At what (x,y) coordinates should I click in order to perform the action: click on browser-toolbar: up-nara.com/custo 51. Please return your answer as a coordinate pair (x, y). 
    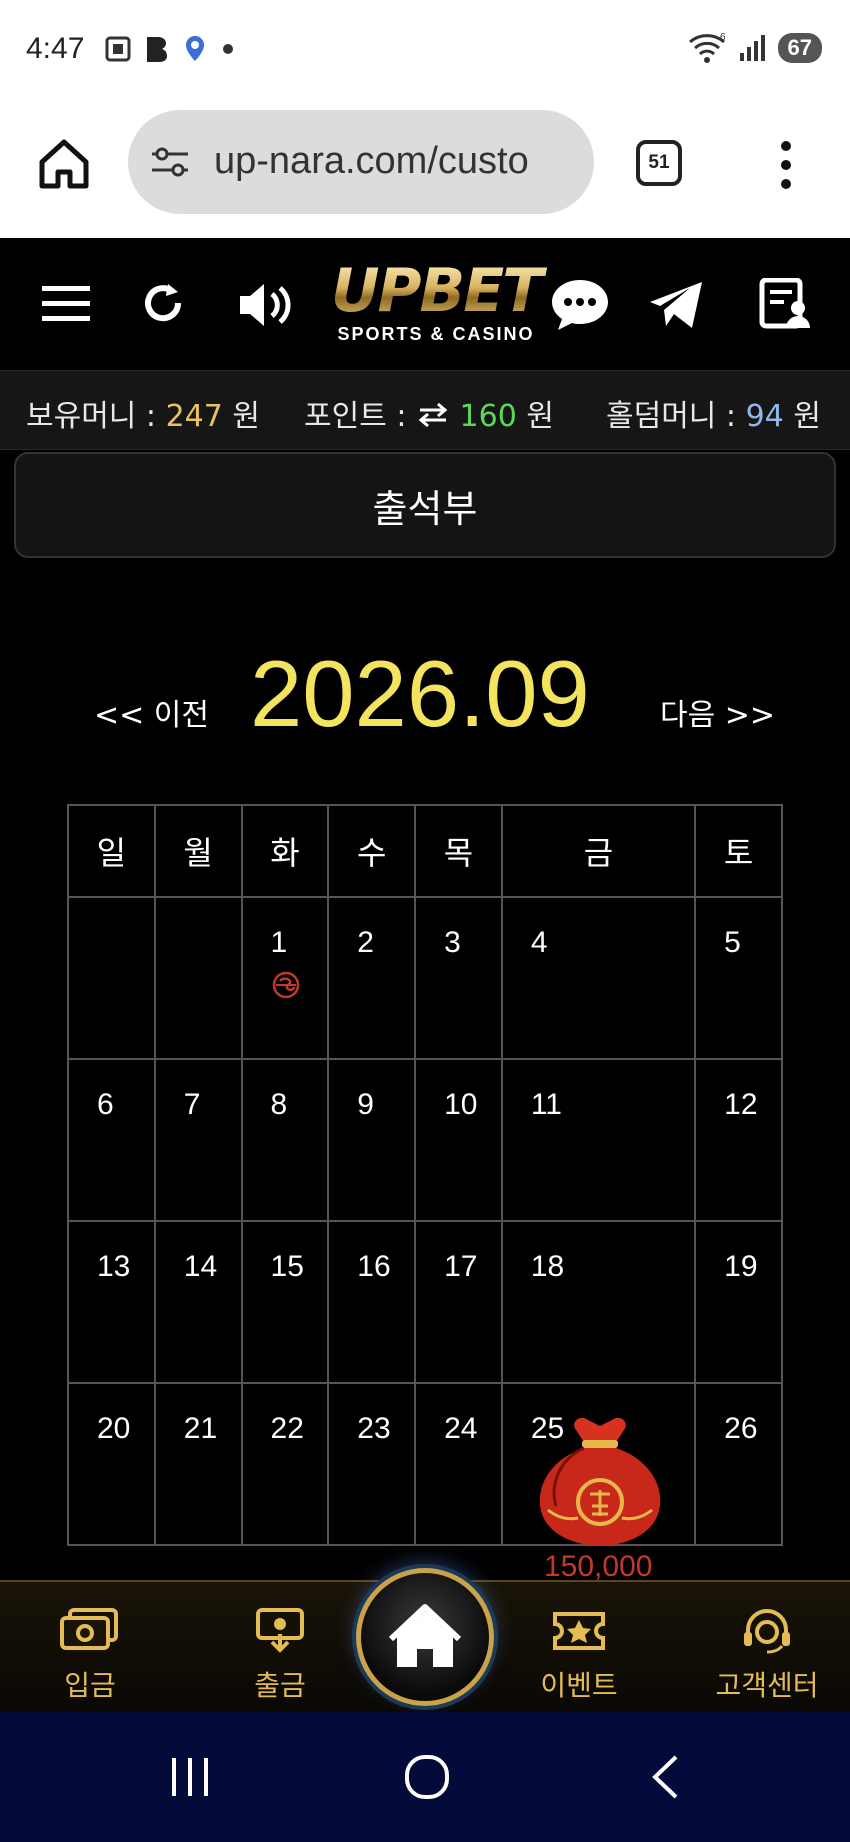
    Looking at the image, I should click on (425, 169).